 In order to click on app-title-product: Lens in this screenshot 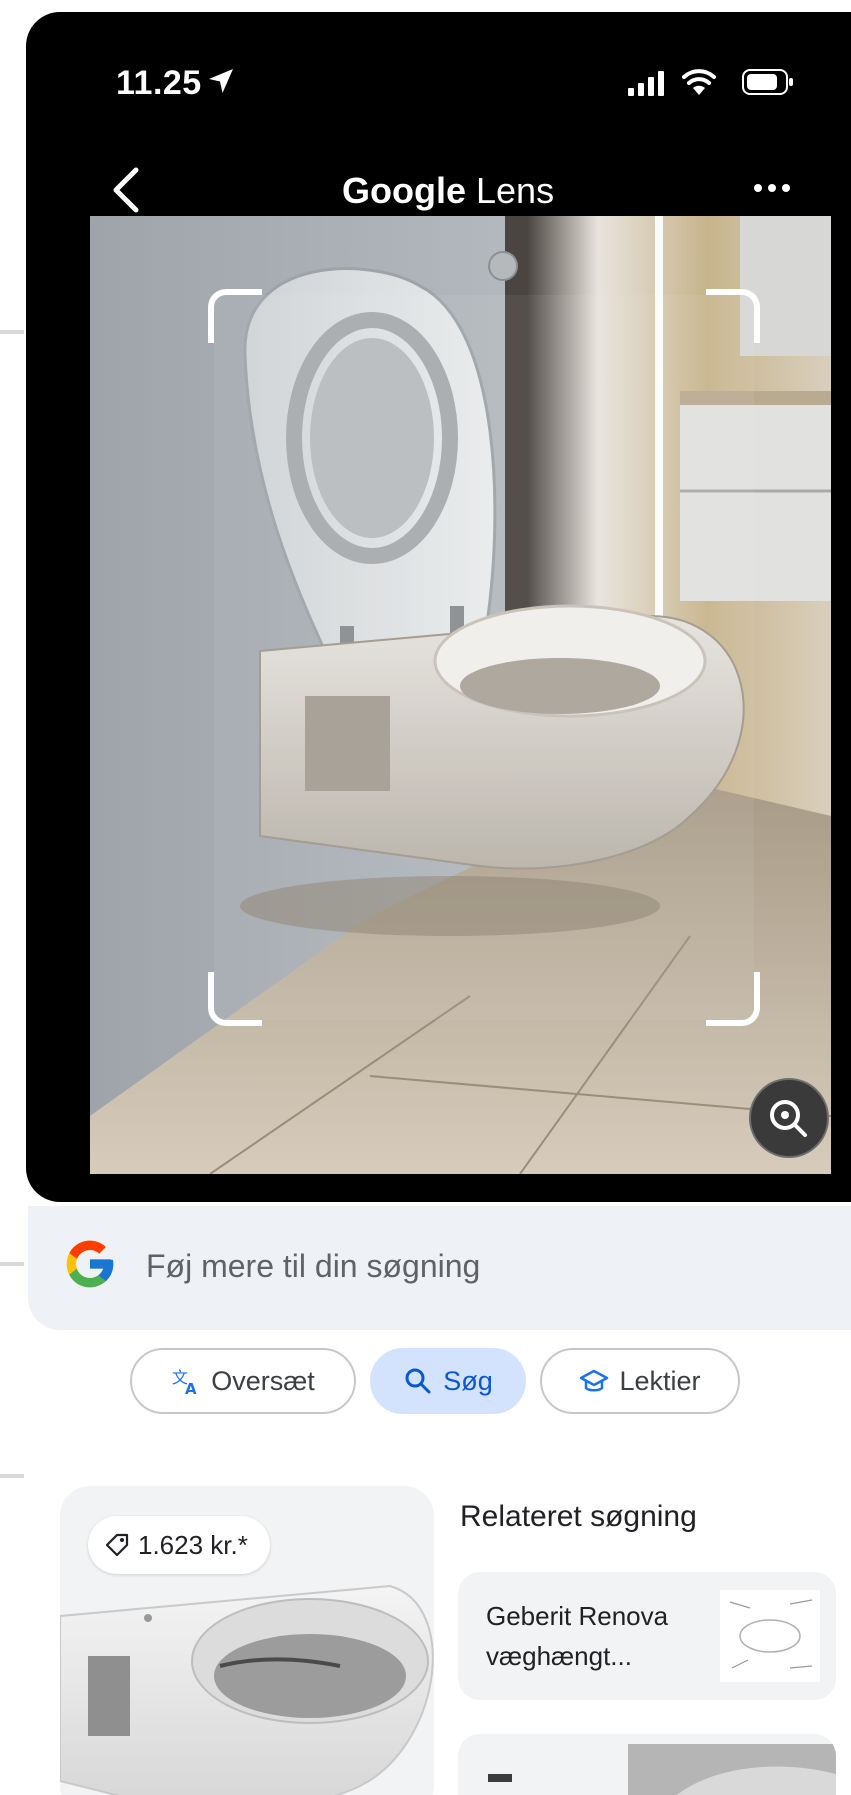, I will do `click(515, 190)`.